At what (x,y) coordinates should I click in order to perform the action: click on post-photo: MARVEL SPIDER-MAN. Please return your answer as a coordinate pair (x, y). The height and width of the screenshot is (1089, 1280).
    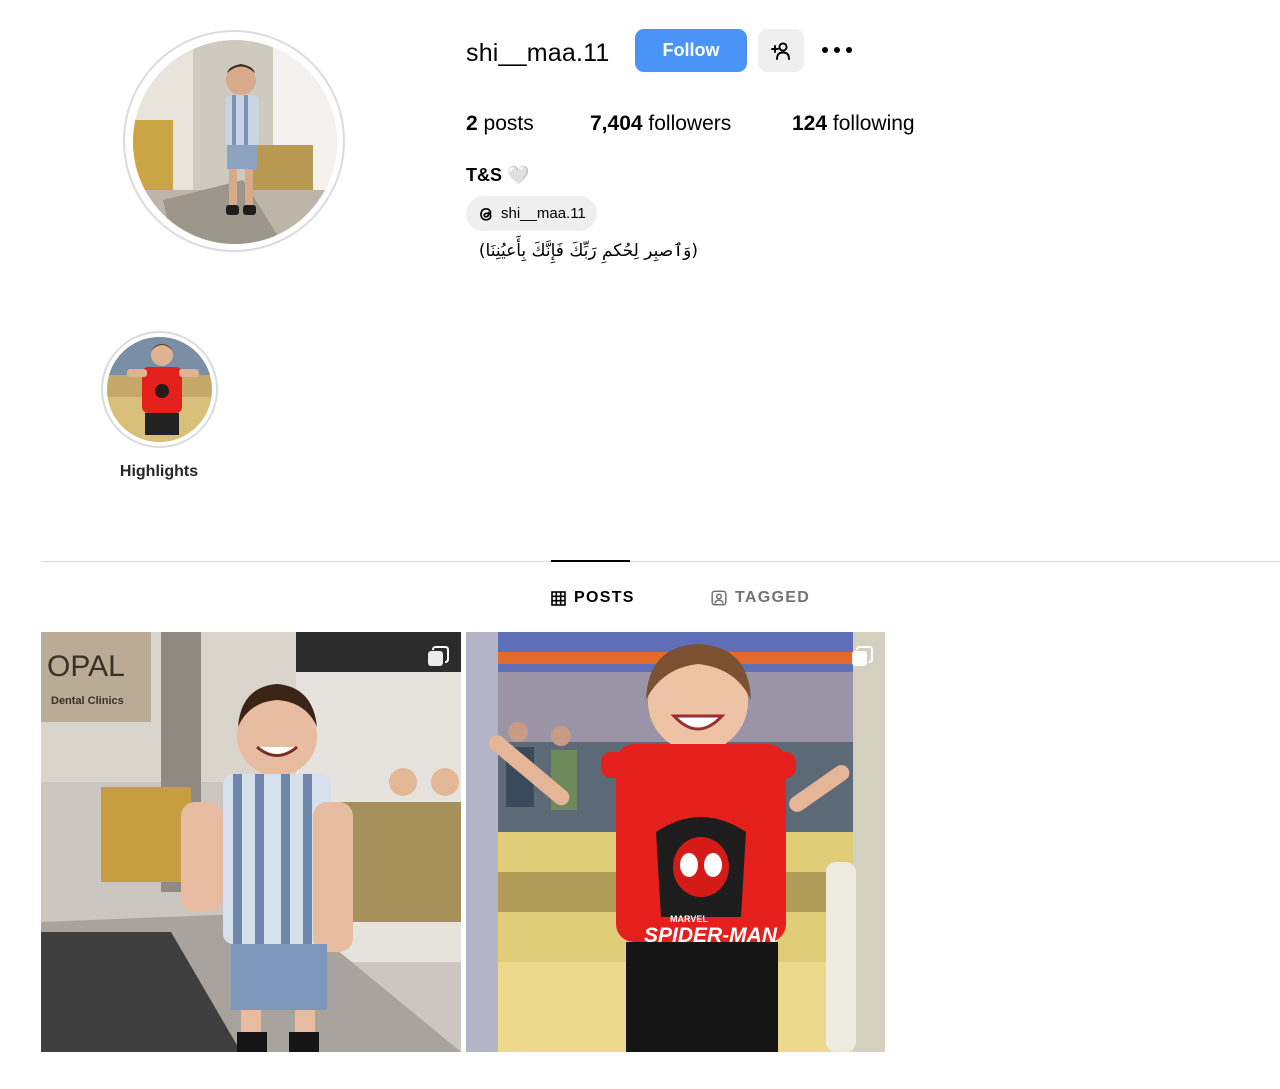
    Looking at the image, I should click on (675, 842).